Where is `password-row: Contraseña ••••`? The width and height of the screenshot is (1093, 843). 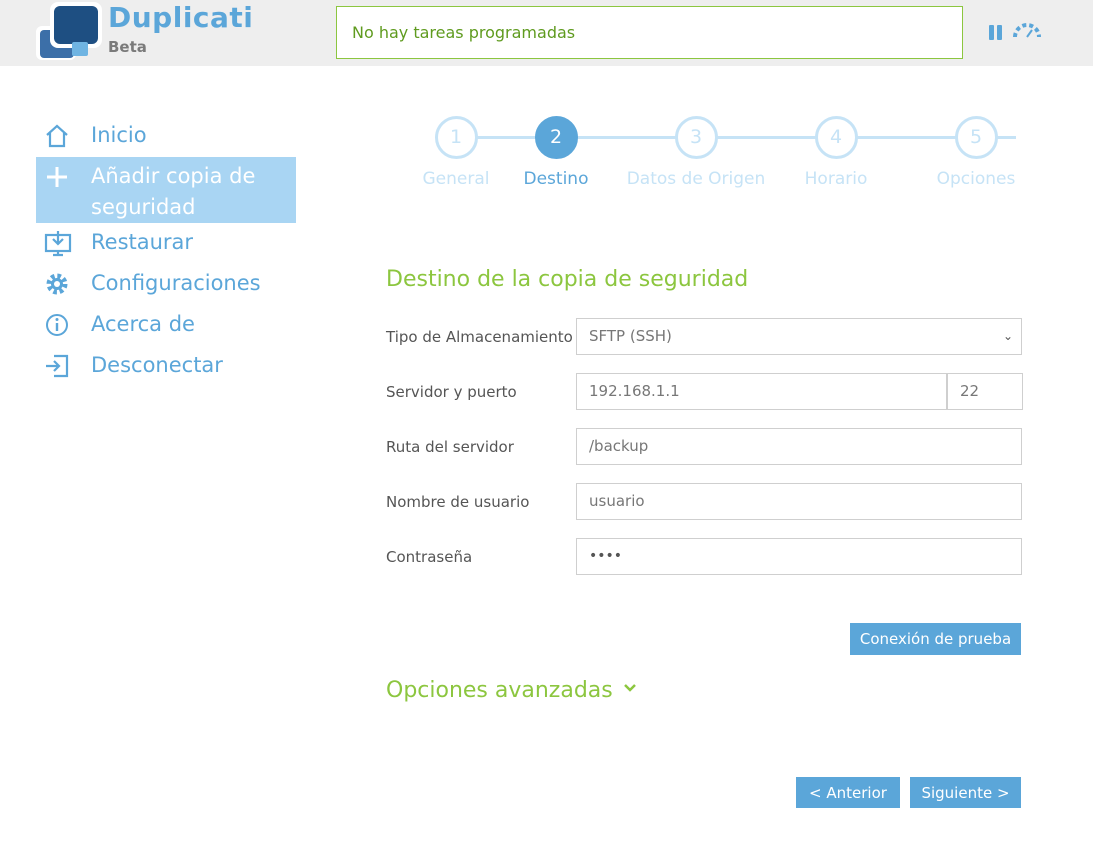 password-row: Contraseña •••• is located at coordinates (706, 557).